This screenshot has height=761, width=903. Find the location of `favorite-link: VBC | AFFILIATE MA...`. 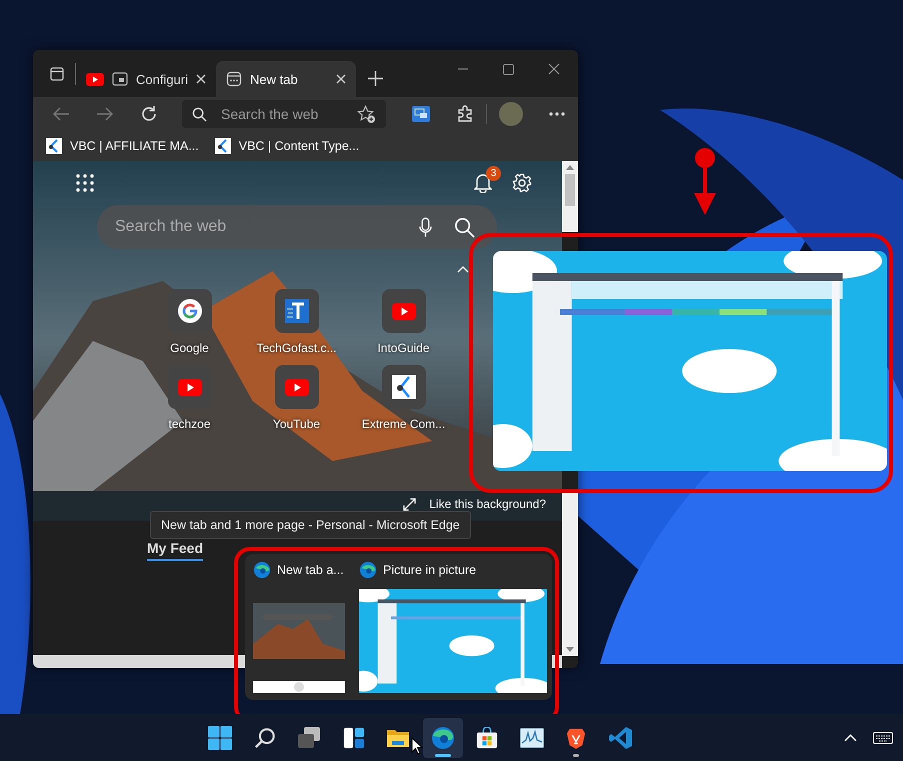

favorite-link: VBC | AFFILIATE MA... is located at coordinates (122, 146).